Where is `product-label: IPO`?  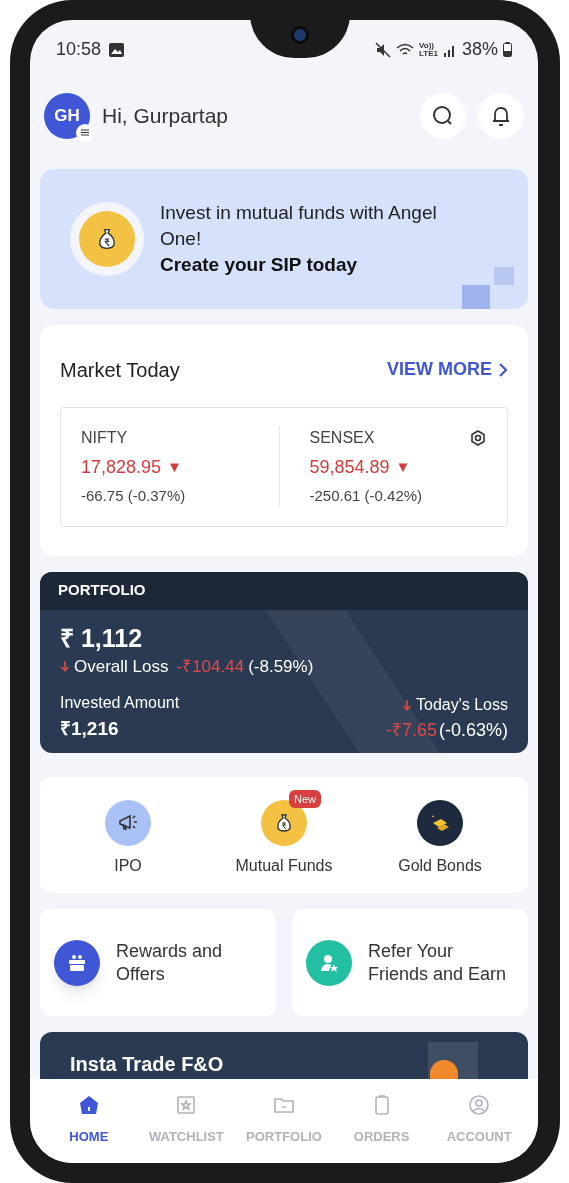
product-label: IPO is located at coordinates (128, 865).